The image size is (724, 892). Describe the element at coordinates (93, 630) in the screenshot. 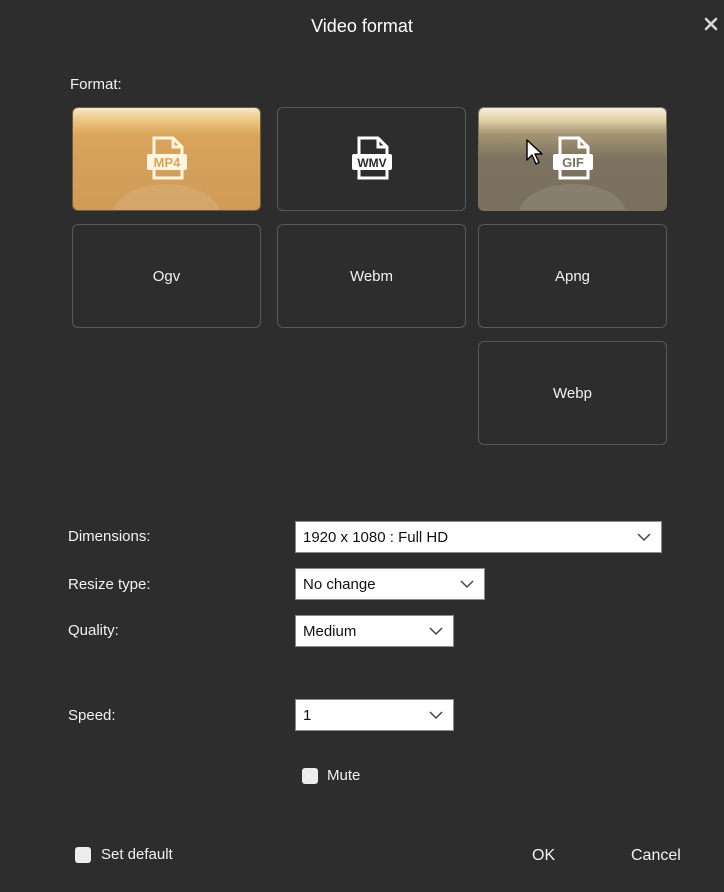

I see `quality-label: Quality:` at that location.